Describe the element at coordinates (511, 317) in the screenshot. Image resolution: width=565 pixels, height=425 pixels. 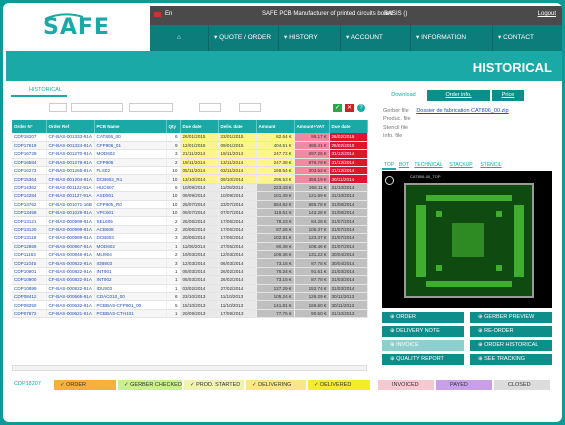
I see `gerber-preview-button: ⊕ GERBER PREVIEW` at that location.